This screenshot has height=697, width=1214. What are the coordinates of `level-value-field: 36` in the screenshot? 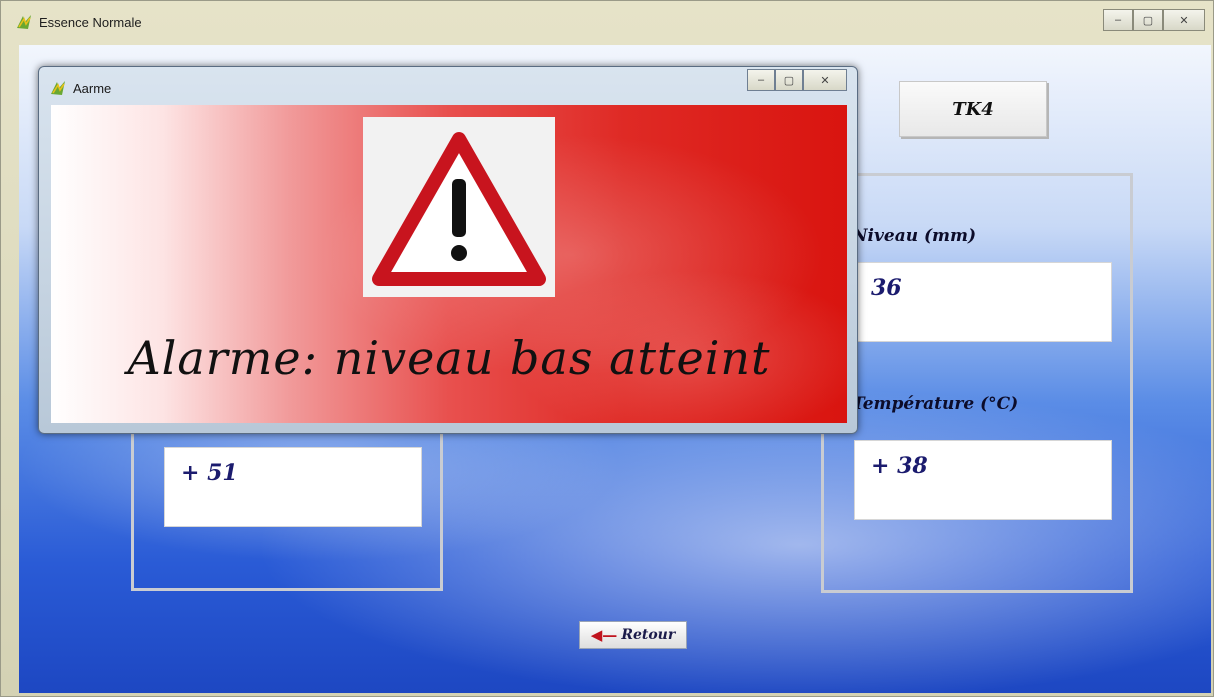 It's located at (983, 302).